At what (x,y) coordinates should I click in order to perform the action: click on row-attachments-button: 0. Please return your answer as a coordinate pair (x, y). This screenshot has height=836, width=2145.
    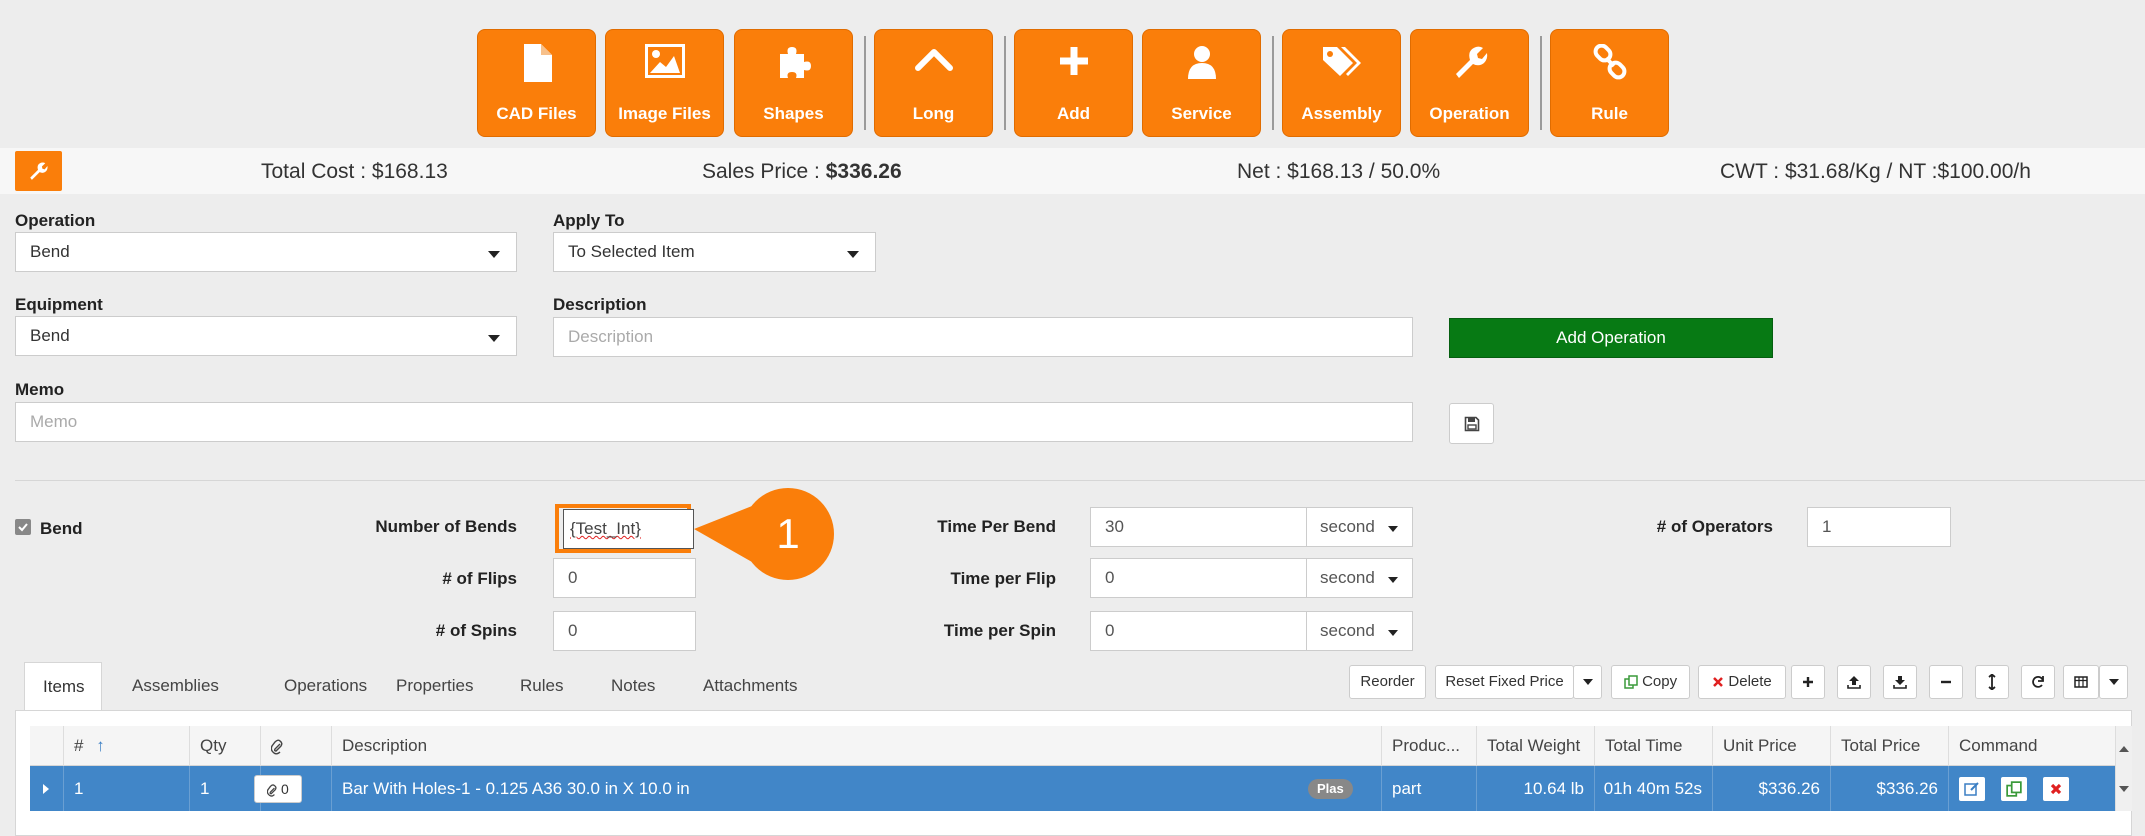
    Looking at the image, I should click on (278, 789).